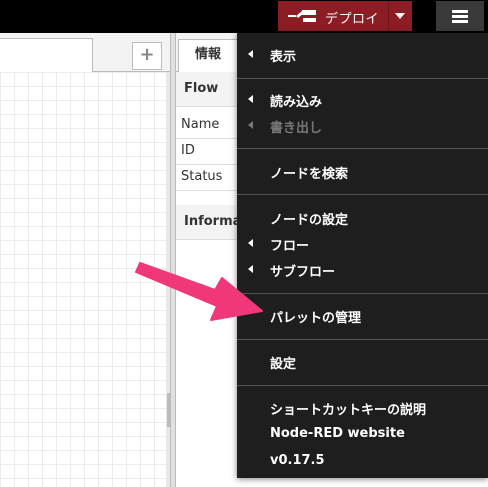 The height and width of the screenshot is (487, 488). I want to click on menu-item-export: 書き出し, so click(362, 126).